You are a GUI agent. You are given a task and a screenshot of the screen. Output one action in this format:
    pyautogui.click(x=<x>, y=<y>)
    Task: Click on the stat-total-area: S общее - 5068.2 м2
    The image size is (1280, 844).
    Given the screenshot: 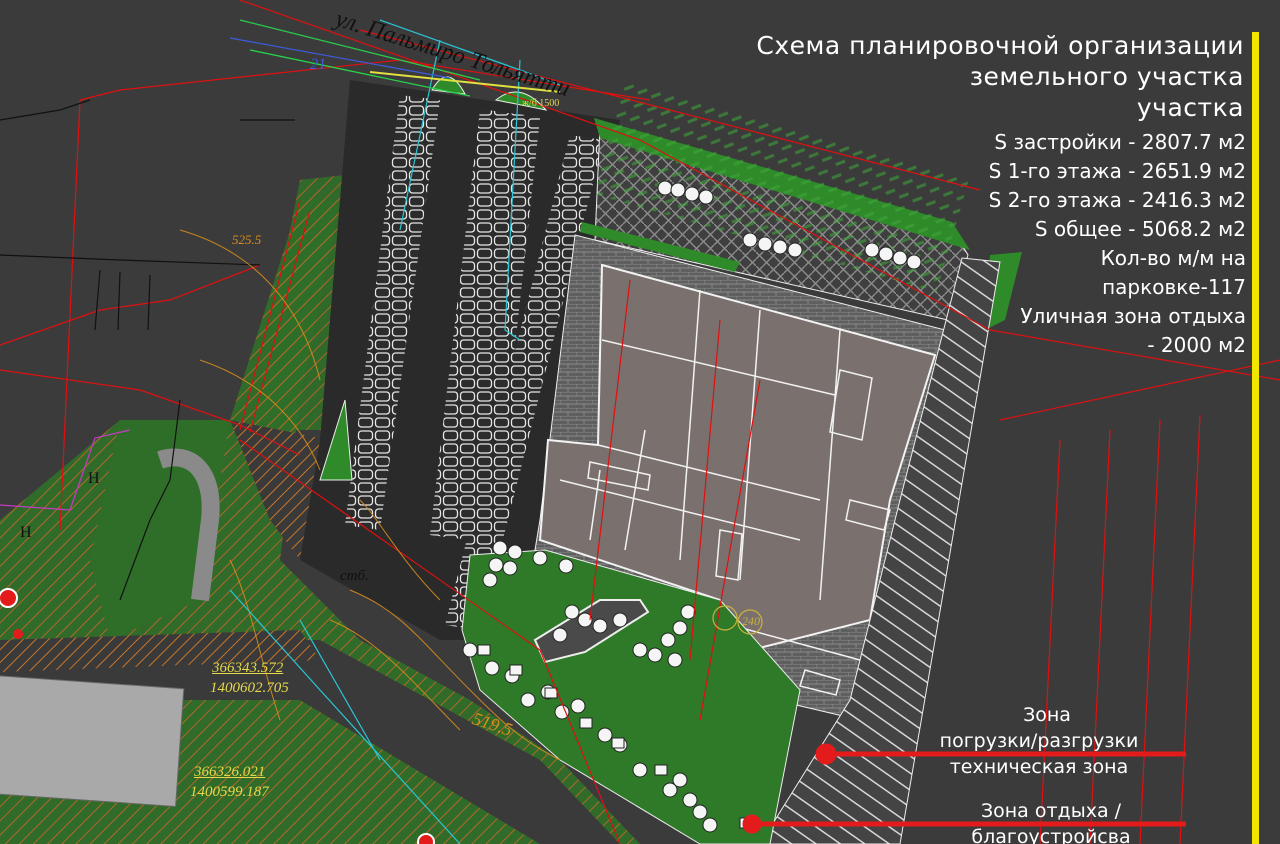 What is the action you would take?
    pyautogui.click(x=1140, y=229)
    